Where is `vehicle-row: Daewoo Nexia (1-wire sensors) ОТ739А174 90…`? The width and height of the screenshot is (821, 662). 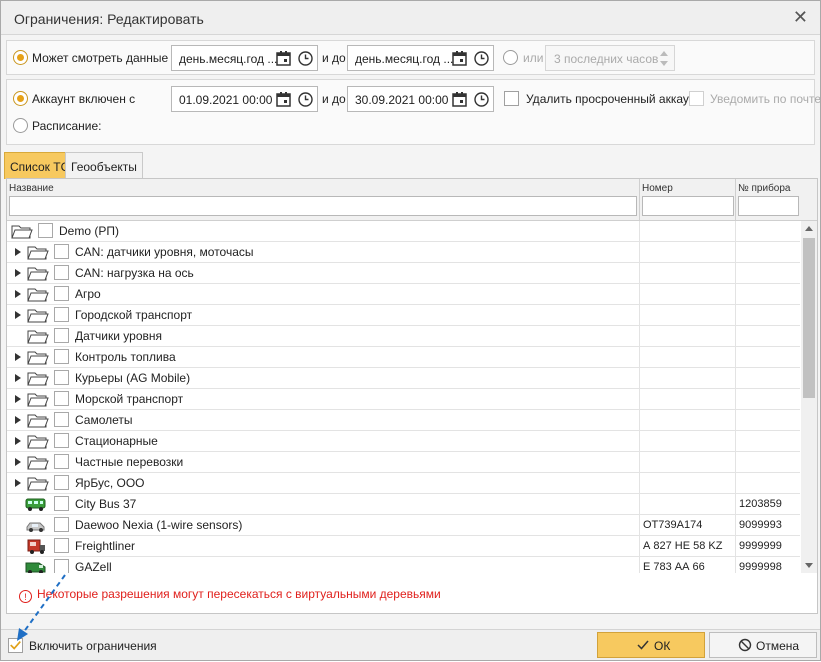
vehicle-row: Daewoo Nexia (1-wire sensors) ОТ739А174 90… is located at coordinates (403, 525).